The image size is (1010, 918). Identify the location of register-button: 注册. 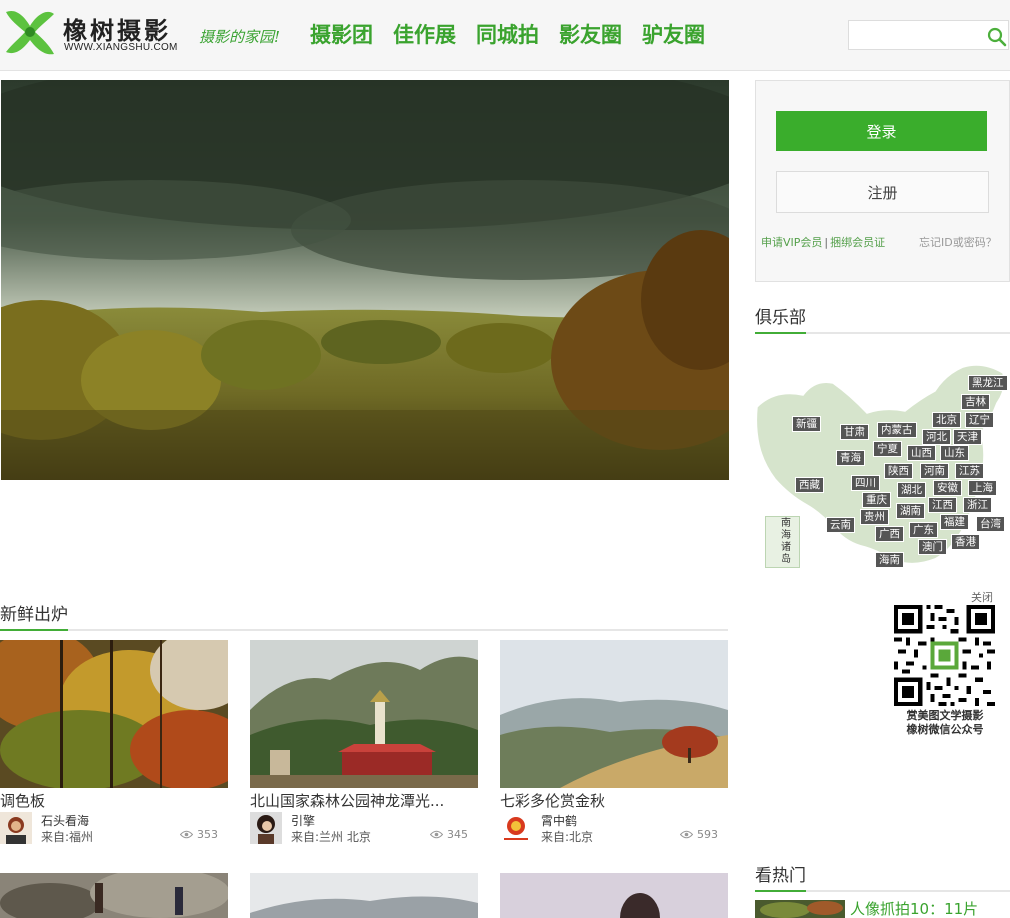
(882, 192).